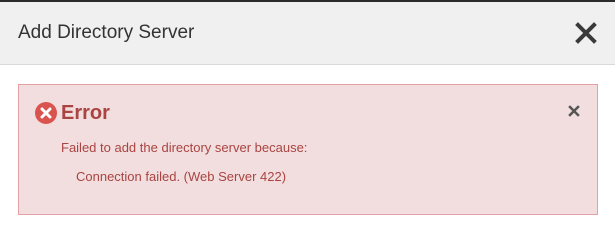  I want to click on error-circle-icon, so click(46, 113).